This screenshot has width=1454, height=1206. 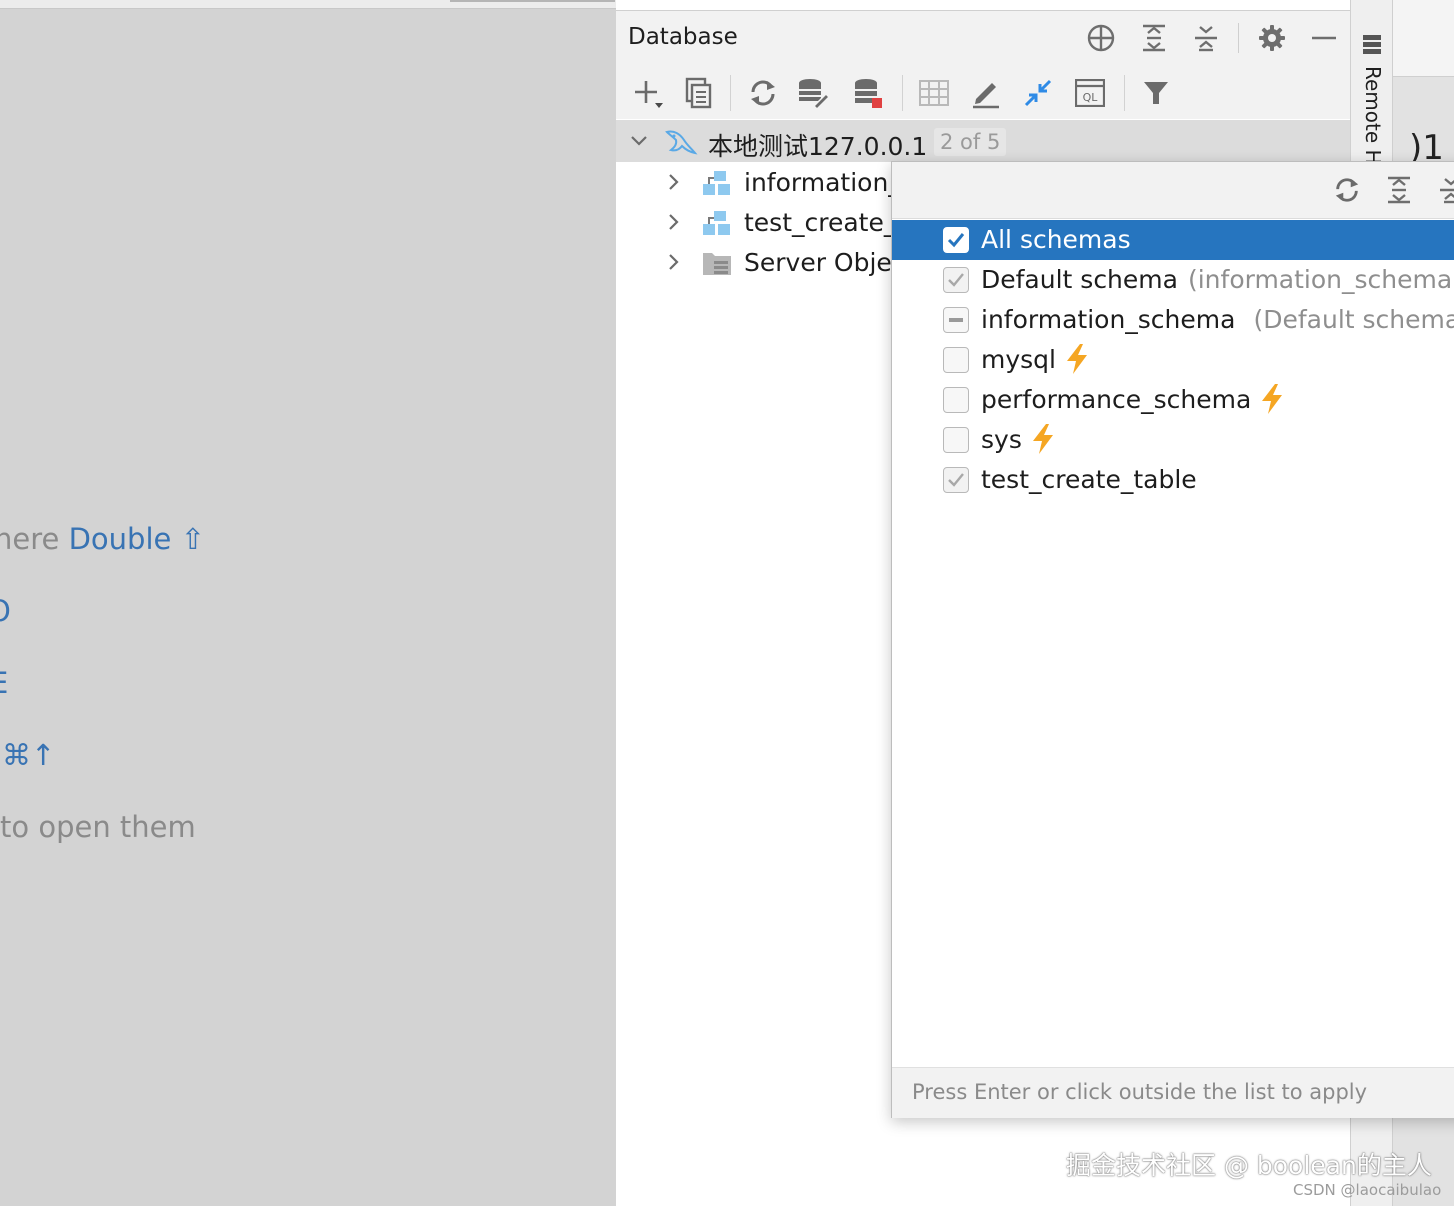 What do you see at coordinates (120, 539) in the screenshot?
I see `hint-shortcut: Double` at bounding box center [120, 539].